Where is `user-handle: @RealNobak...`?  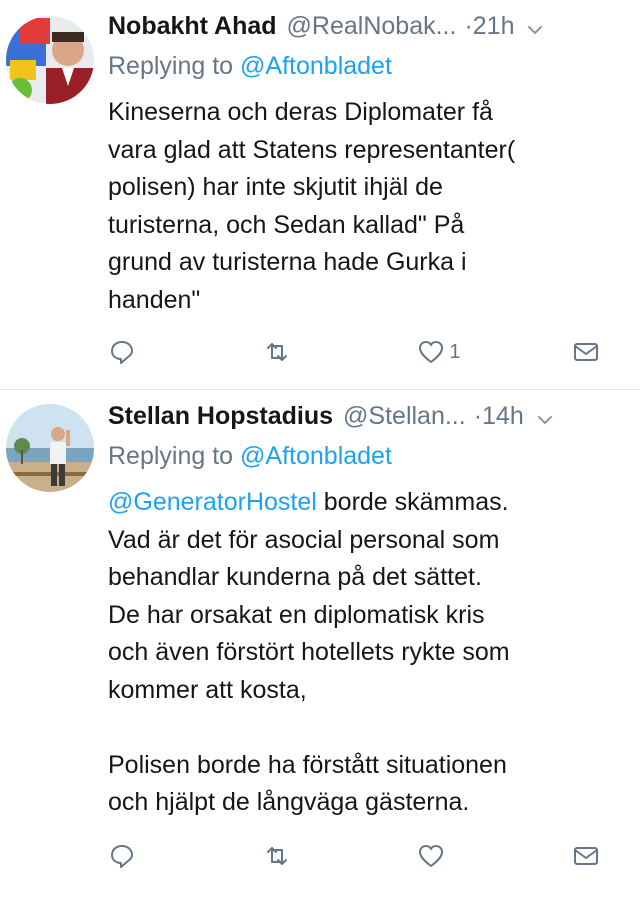
user-handle: @RealNobak... is located at coordinates (372, 26).